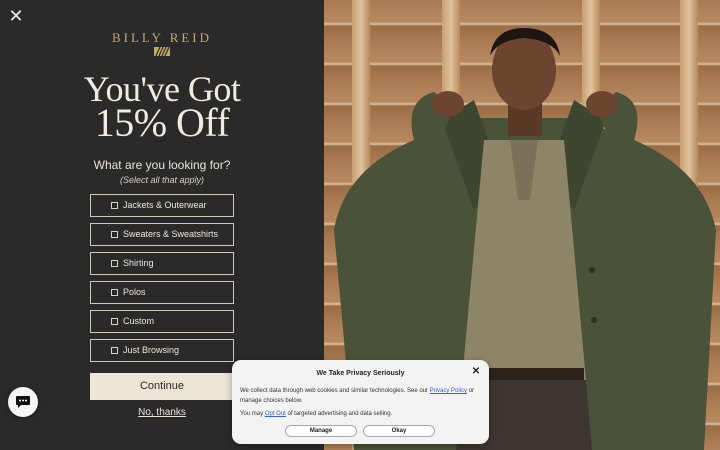 The height and width of the screenshot is (450, 720). I want to click on checkbox-shirting, so click(114, 263).